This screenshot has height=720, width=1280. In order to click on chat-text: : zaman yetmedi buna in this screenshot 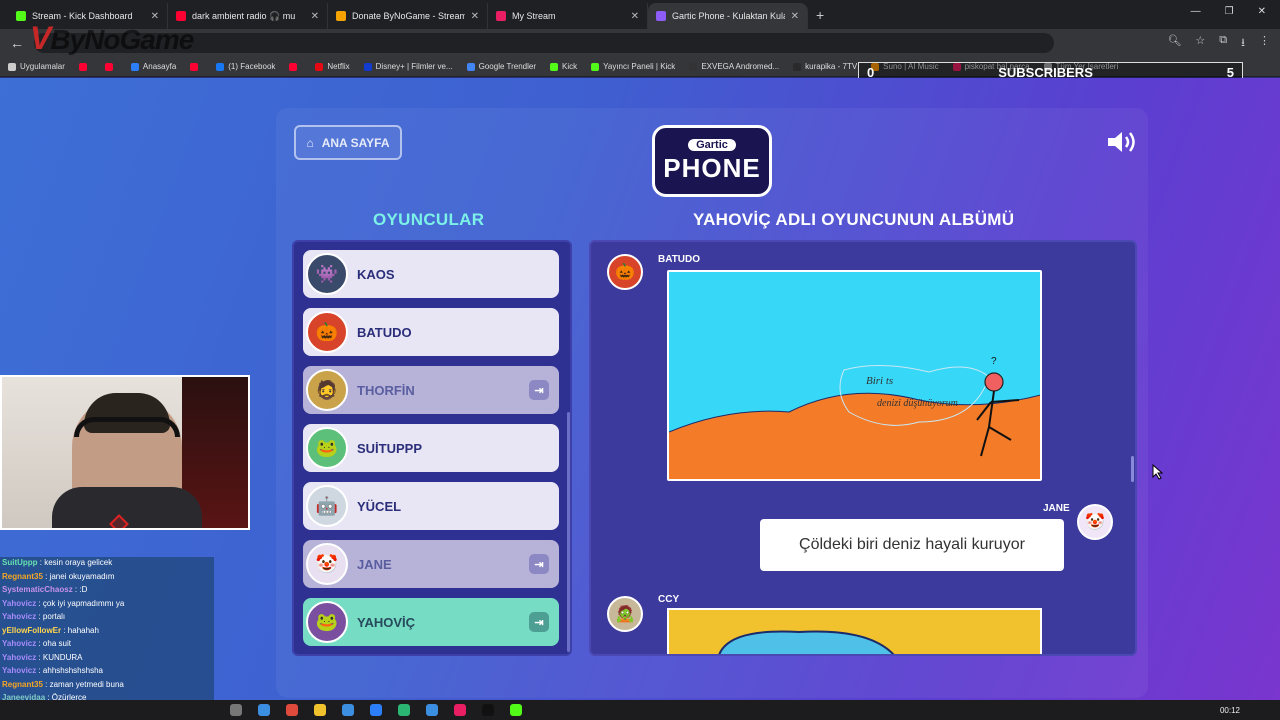, I will do `click(83, 684)`.